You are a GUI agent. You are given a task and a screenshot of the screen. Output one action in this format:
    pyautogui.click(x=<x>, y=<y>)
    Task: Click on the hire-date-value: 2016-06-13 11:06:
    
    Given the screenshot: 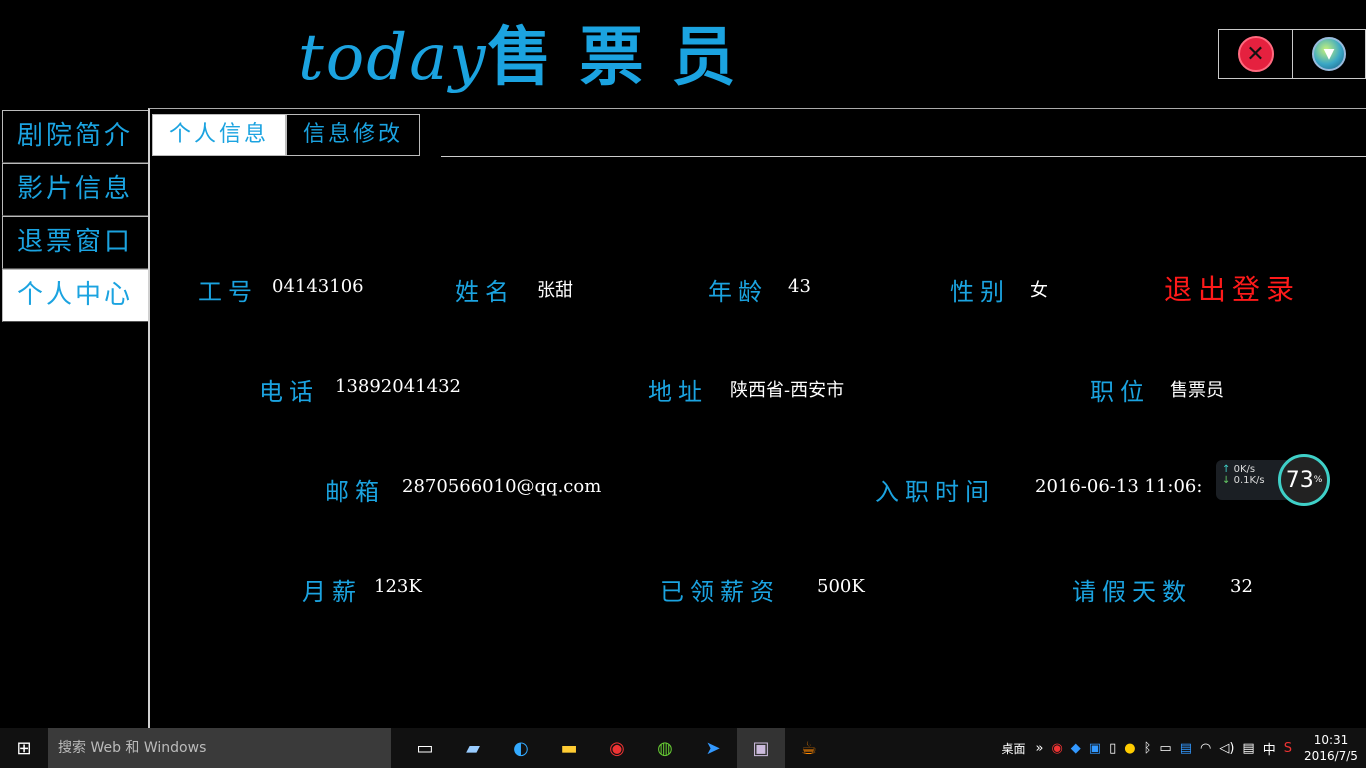 What is the action you would take?
    pyautogui.click(x=1119, y=486)
    